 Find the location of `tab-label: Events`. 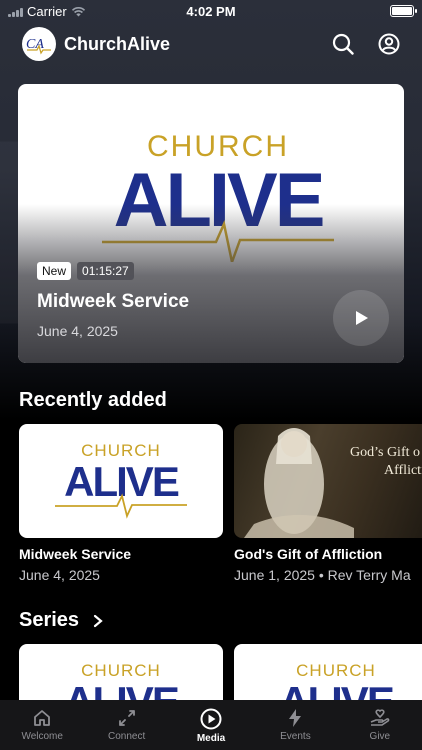

tab-label: Events is located at coordinates (295, 736).